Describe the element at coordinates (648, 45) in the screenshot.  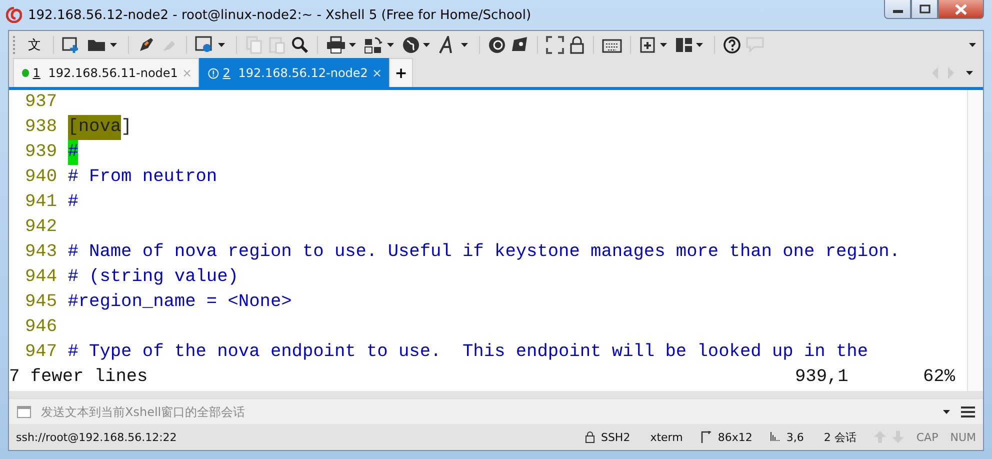
I see `add-folder-icon` at that location.